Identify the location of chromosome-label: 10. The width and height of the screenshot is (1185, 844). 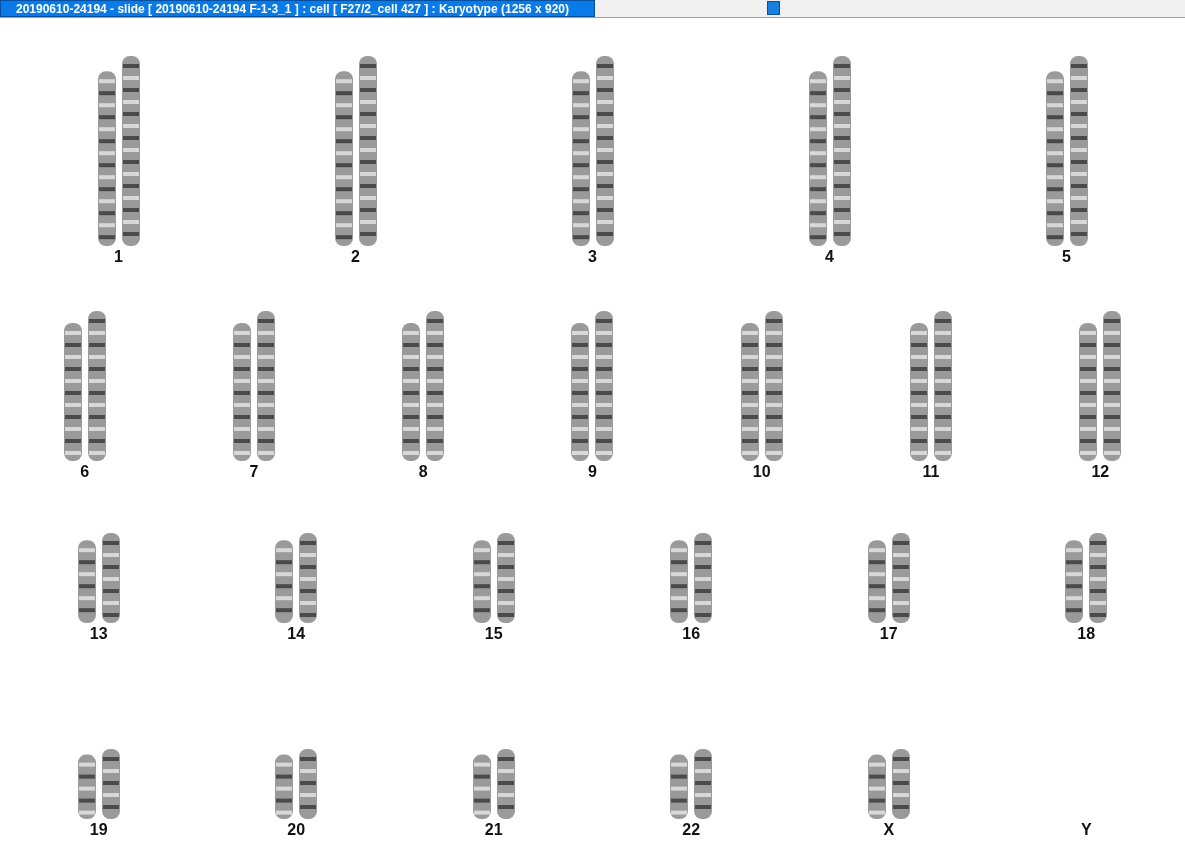
(761, 472).